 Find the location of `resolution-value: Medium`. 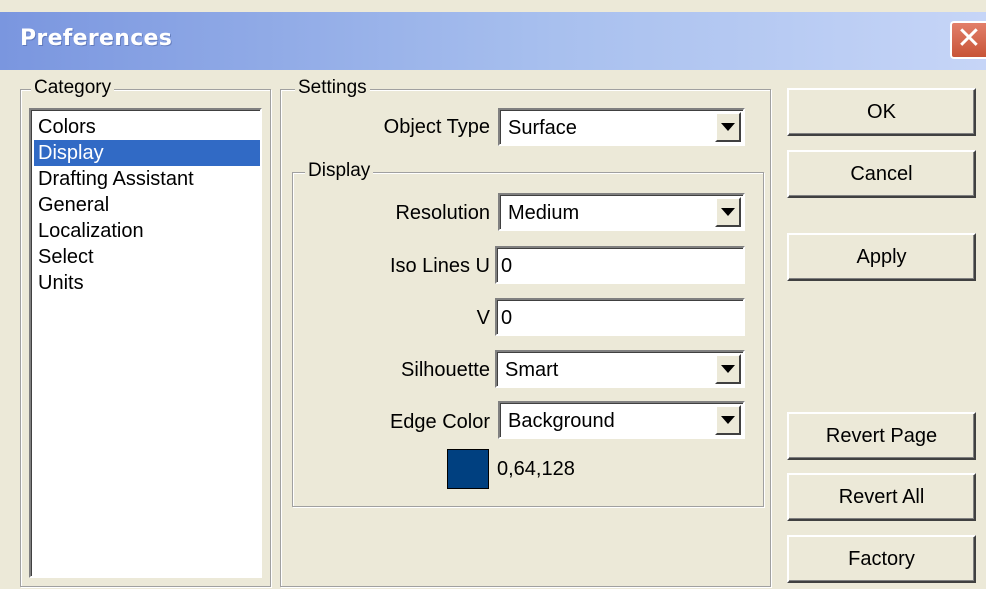

resolution-value: Medium is located at coordinates (544, 213).